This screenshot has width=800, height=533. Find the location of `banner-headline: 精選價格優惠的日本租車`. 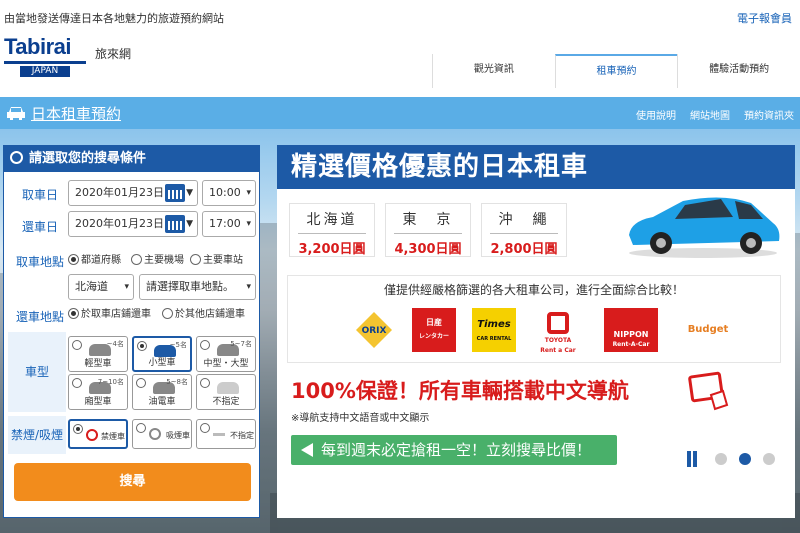

banner-headline: 精選價格優惠的日本租車 is located at coordinates (536, 167).